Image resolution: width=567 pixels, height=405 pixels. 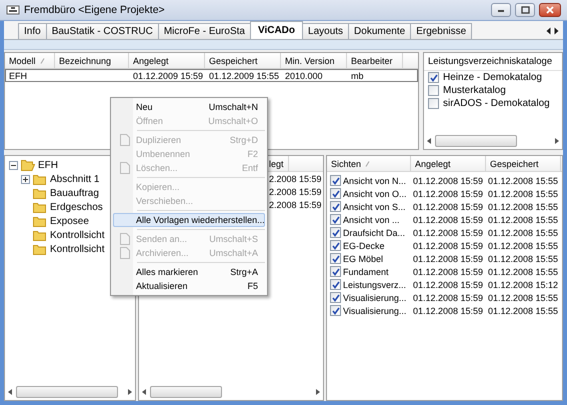 What do you see at coordinates (326, 31) in the screenshot?
I see `tab: Layouts` at bounding box center [326, 31].